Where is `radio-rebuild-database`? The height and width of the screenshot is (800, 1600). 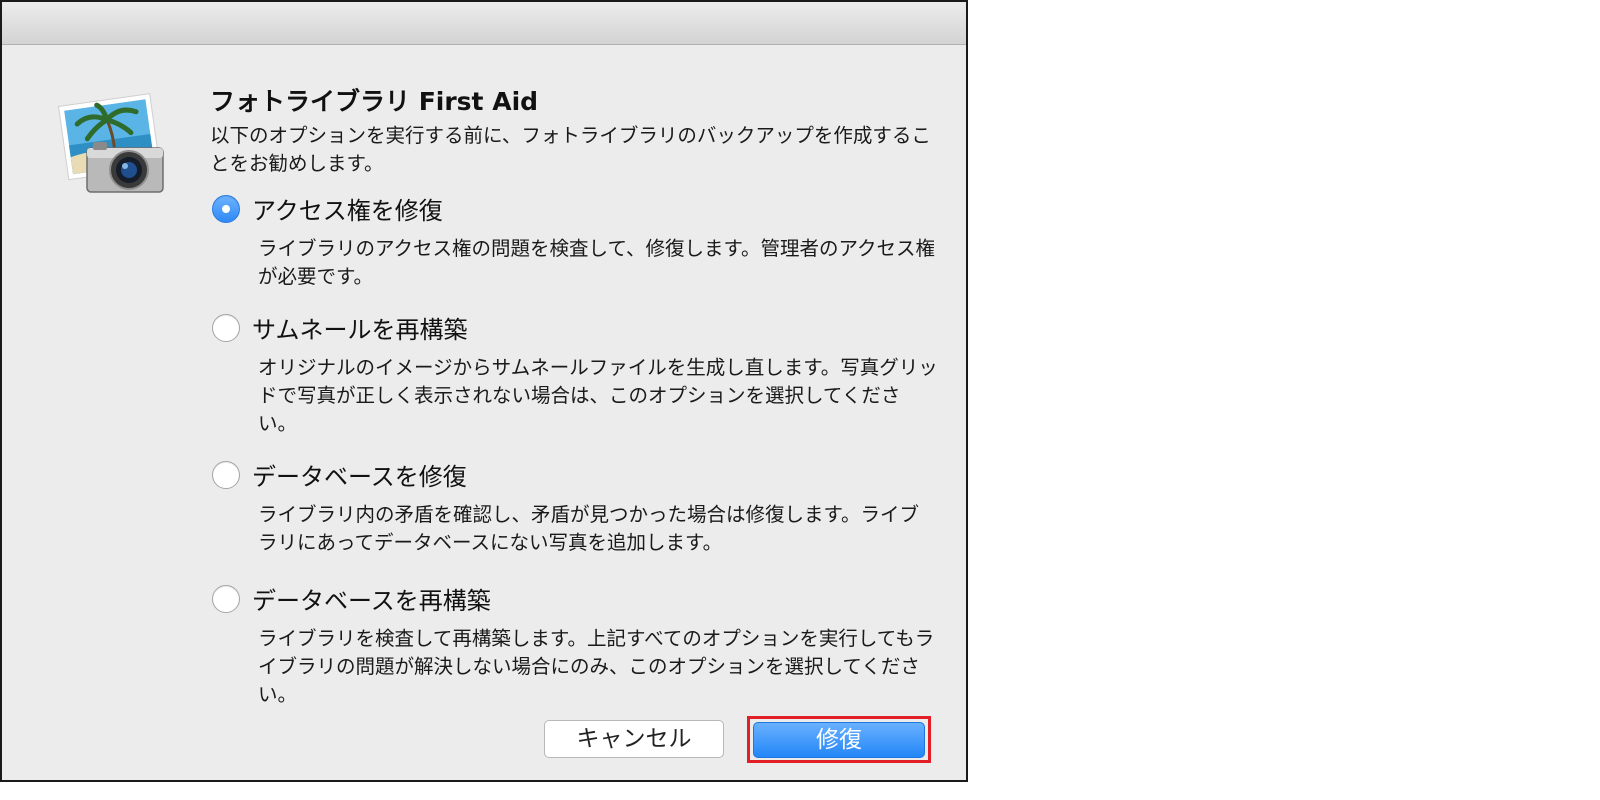
radio-rebuild-database is located at coordinates (226, 599).